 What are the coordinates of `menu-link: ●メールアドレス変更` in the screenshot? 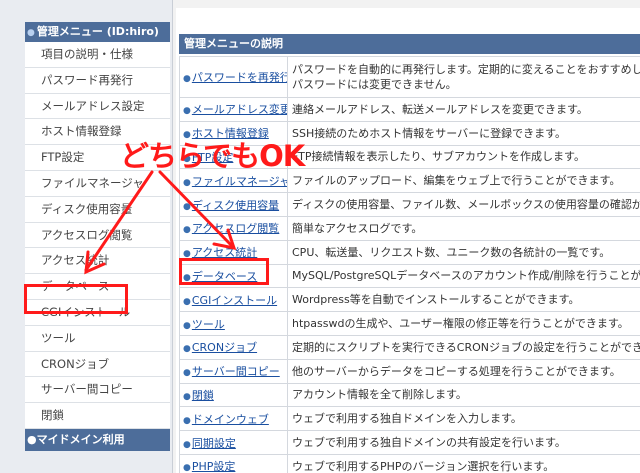 It's located at (233, 109).